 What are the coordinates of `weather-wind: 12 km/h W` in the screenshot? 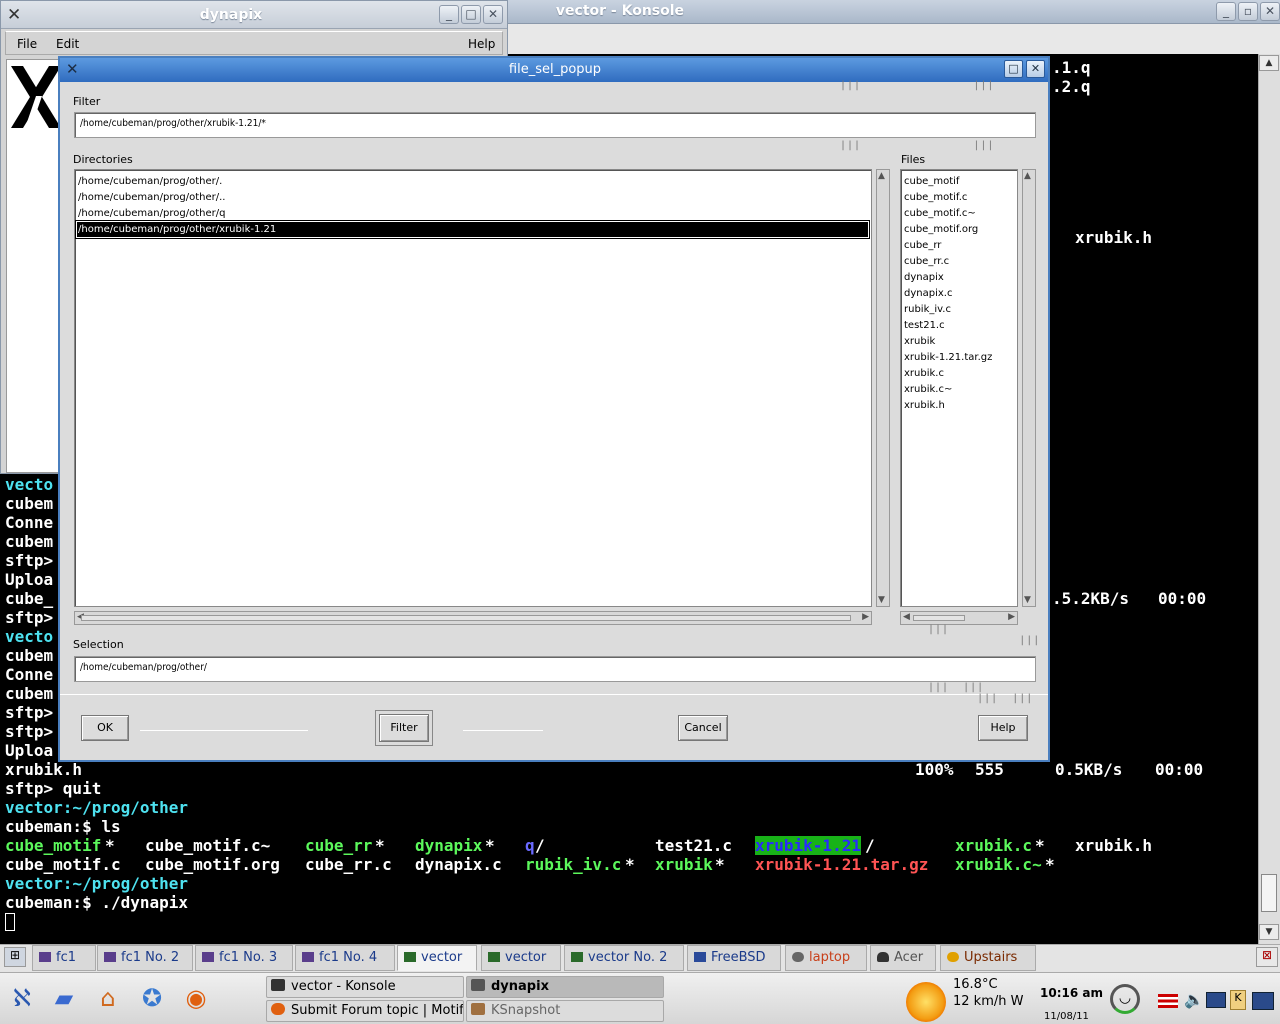 It's located at (988, 1001).